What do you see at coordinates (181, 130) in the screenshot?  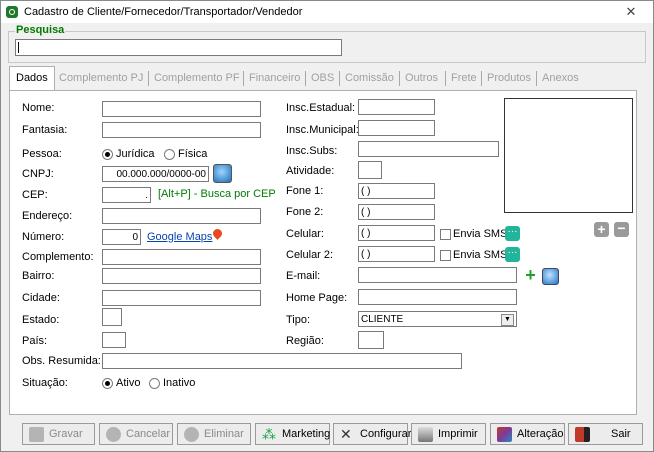 I see `fantasia-input` at bounding box center [181, 130].